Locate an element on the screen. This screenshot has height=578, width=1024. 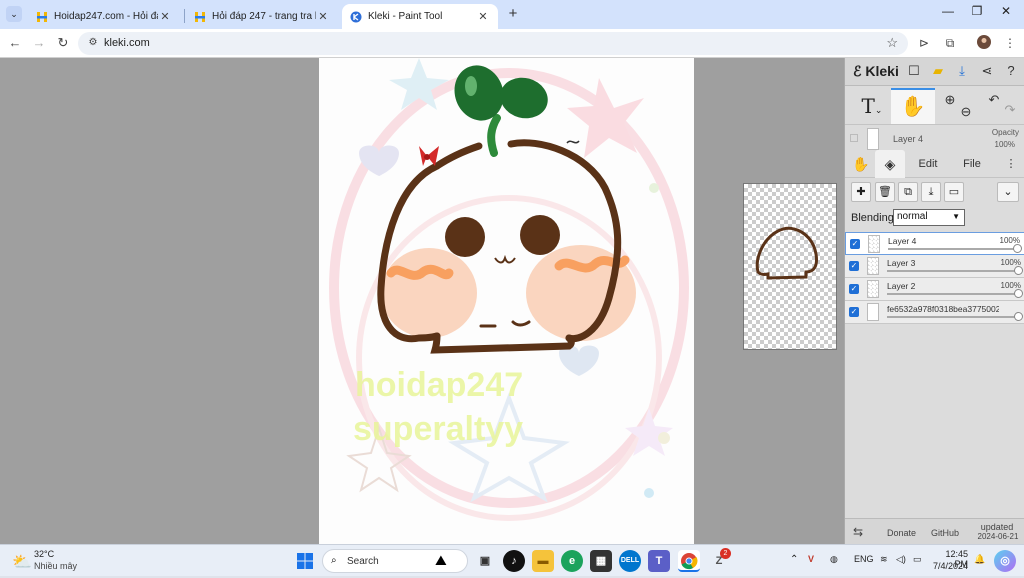
share-icon: ⋖ is located at coordinates (987, 71).